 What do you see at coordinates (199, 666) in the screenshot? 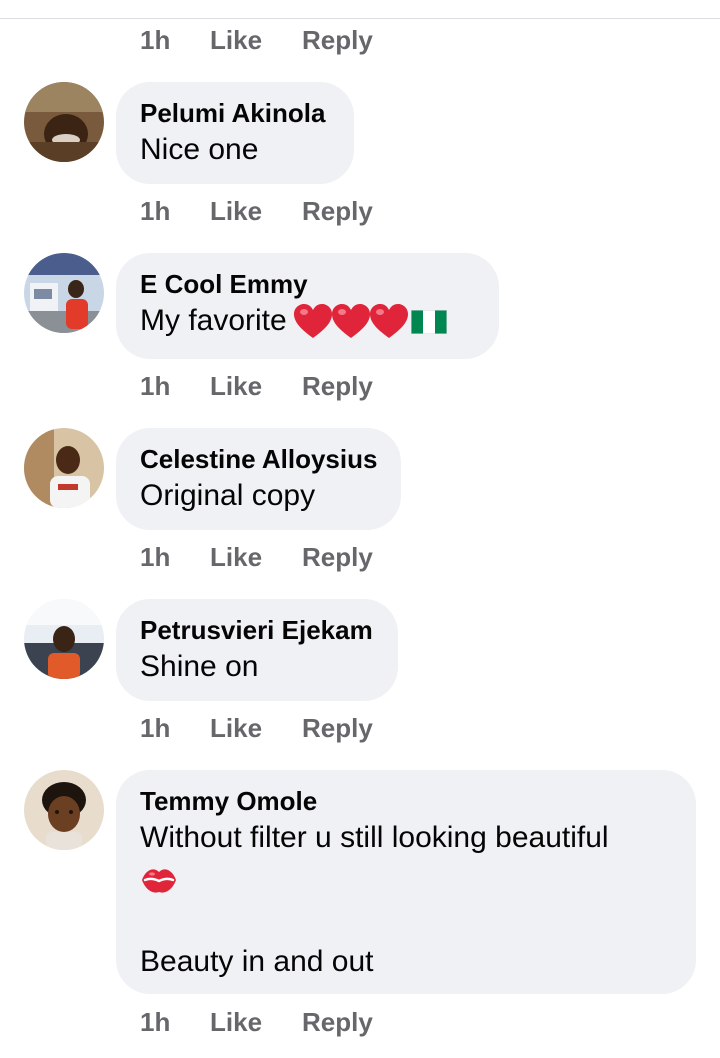
I see `comment-text: Shine on` at bounding box center [199, 666].